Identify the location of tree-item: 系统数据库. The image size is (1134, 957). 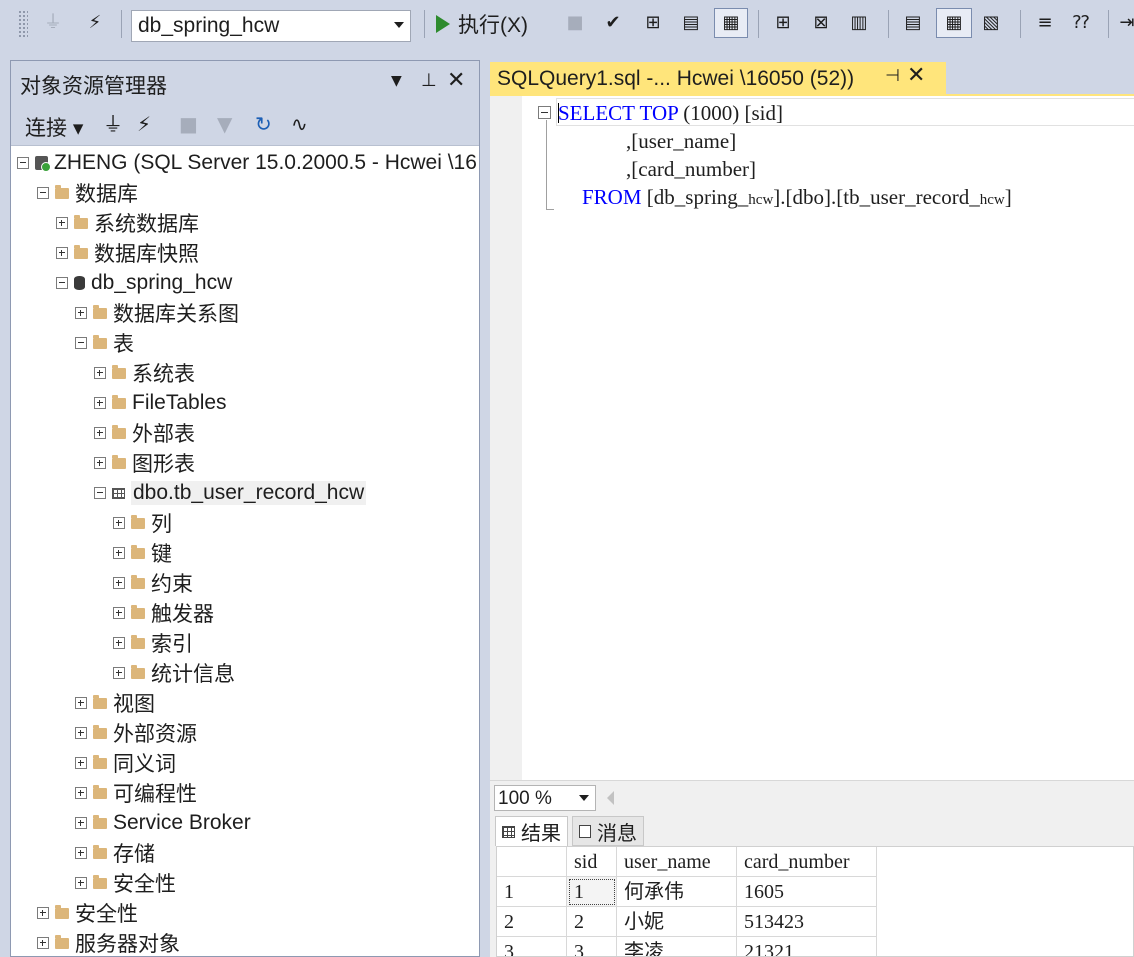
(127, 223).